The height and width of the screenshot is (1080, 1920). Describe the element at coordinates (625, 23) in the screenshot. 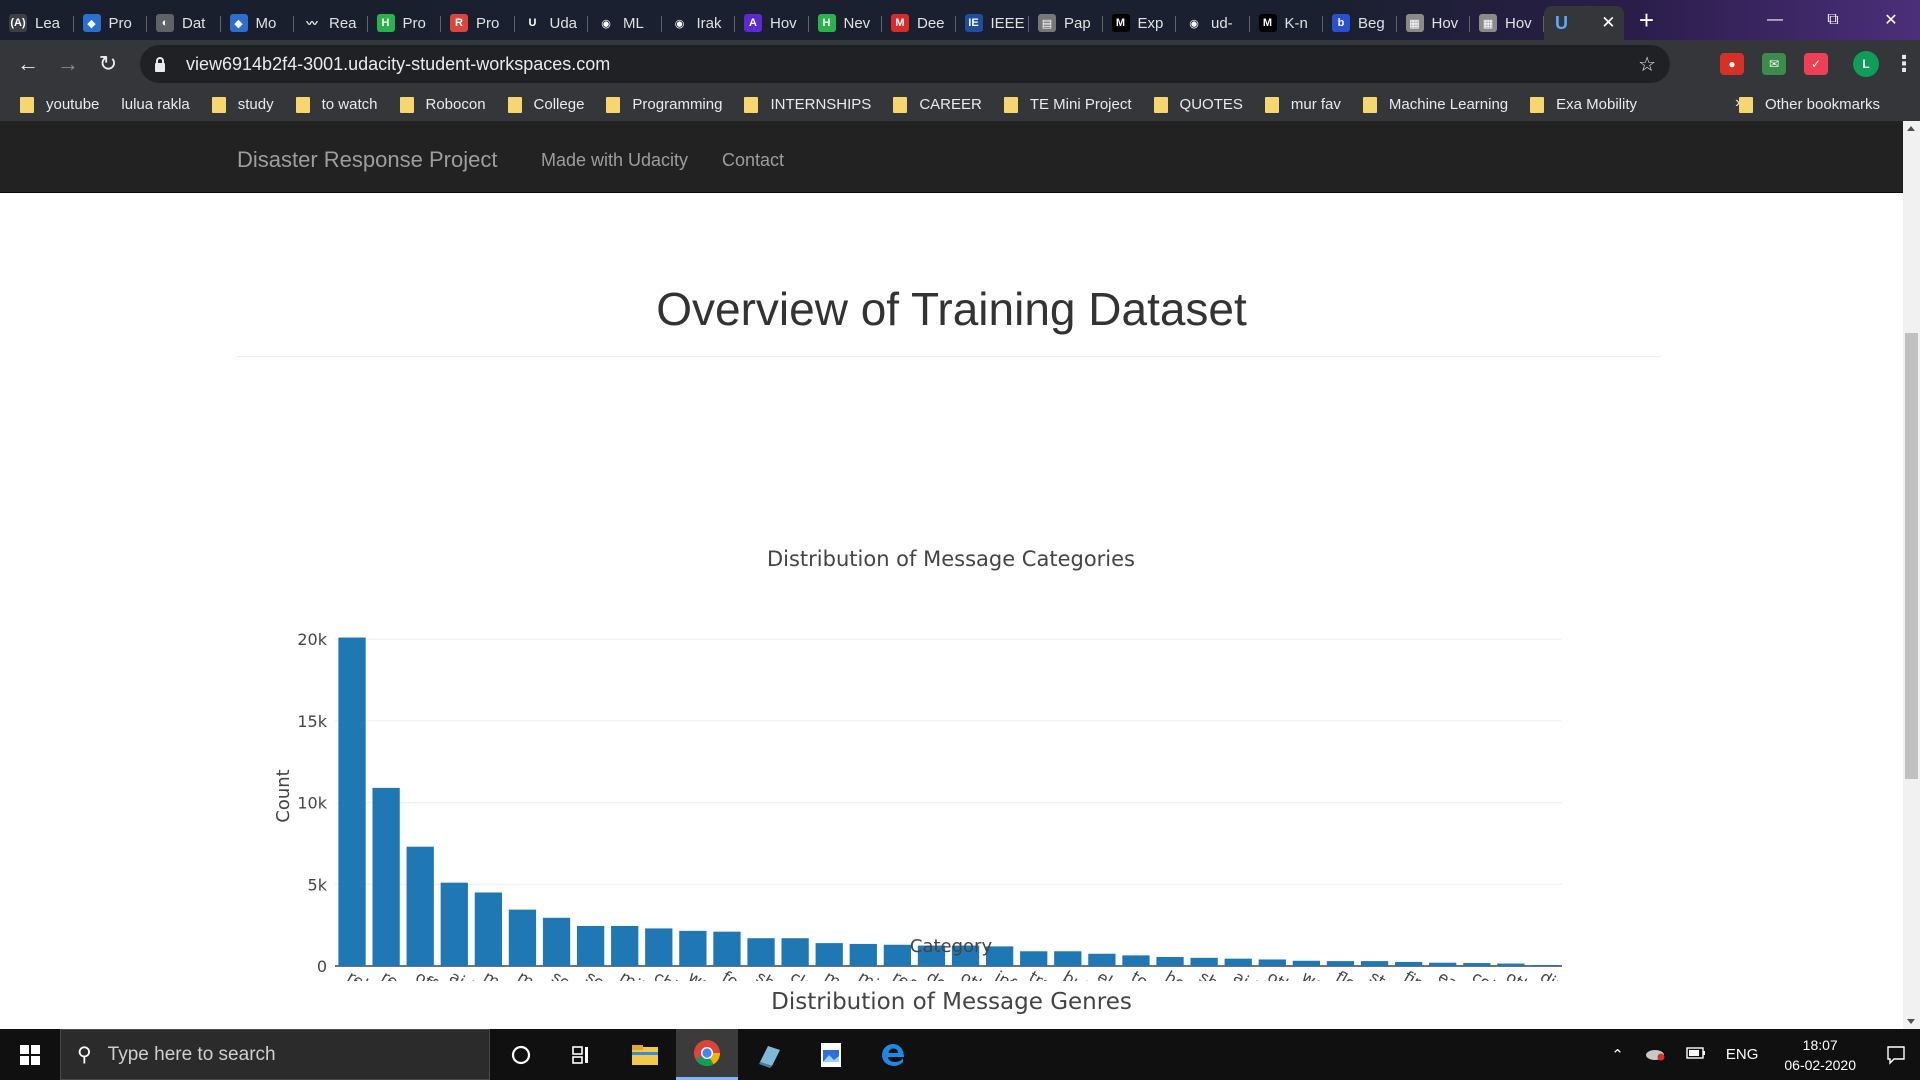

I see `browser-tab: ◉ ML` at that location.